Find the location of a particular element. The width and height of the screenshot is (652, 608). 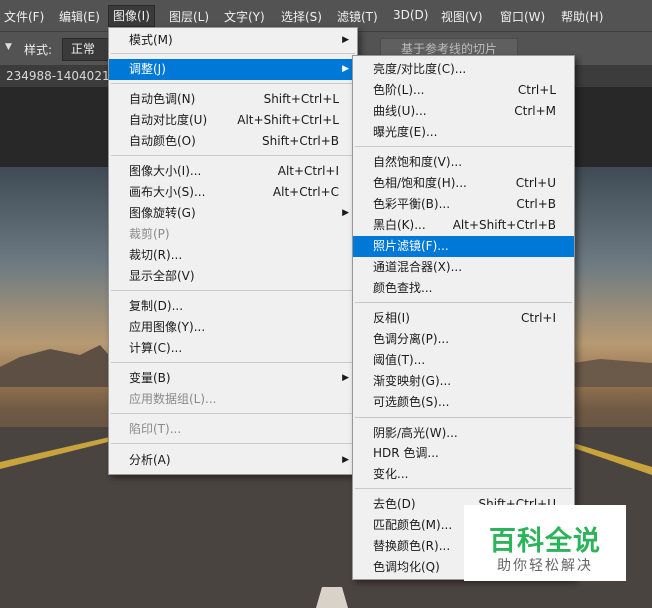

image-menu-item: 变量(B) ▶ is located at coordinates (233, 378).